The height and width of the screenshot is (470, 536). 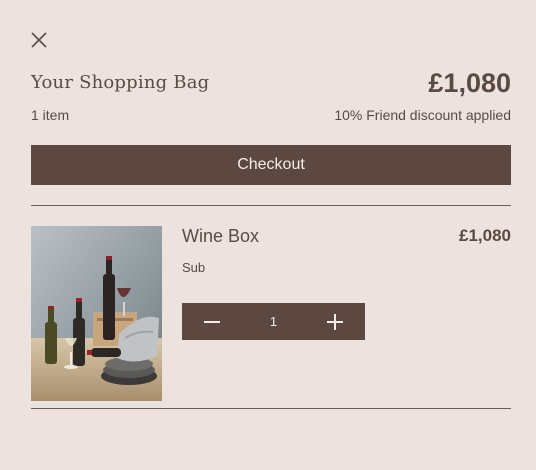 I want to click on product-image, so click(x=96, y=313).